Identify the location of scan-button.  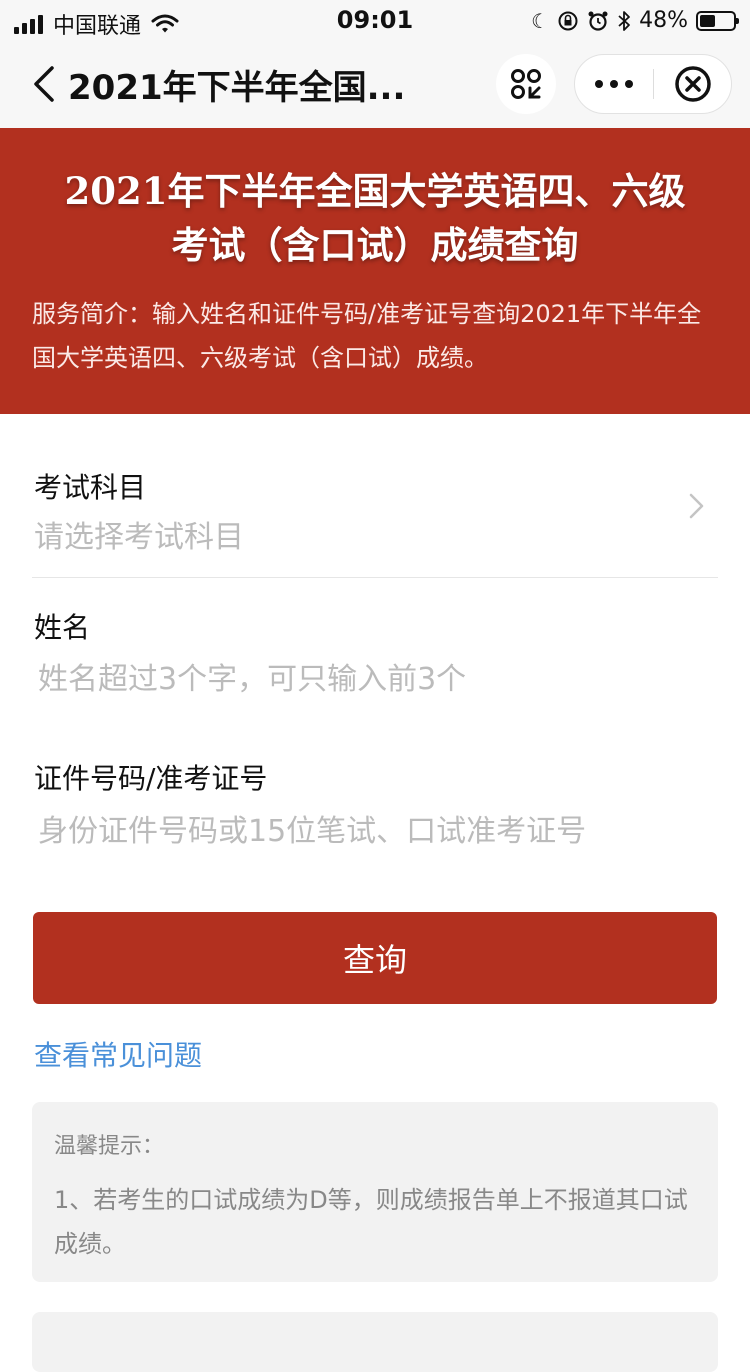
(526, 84).